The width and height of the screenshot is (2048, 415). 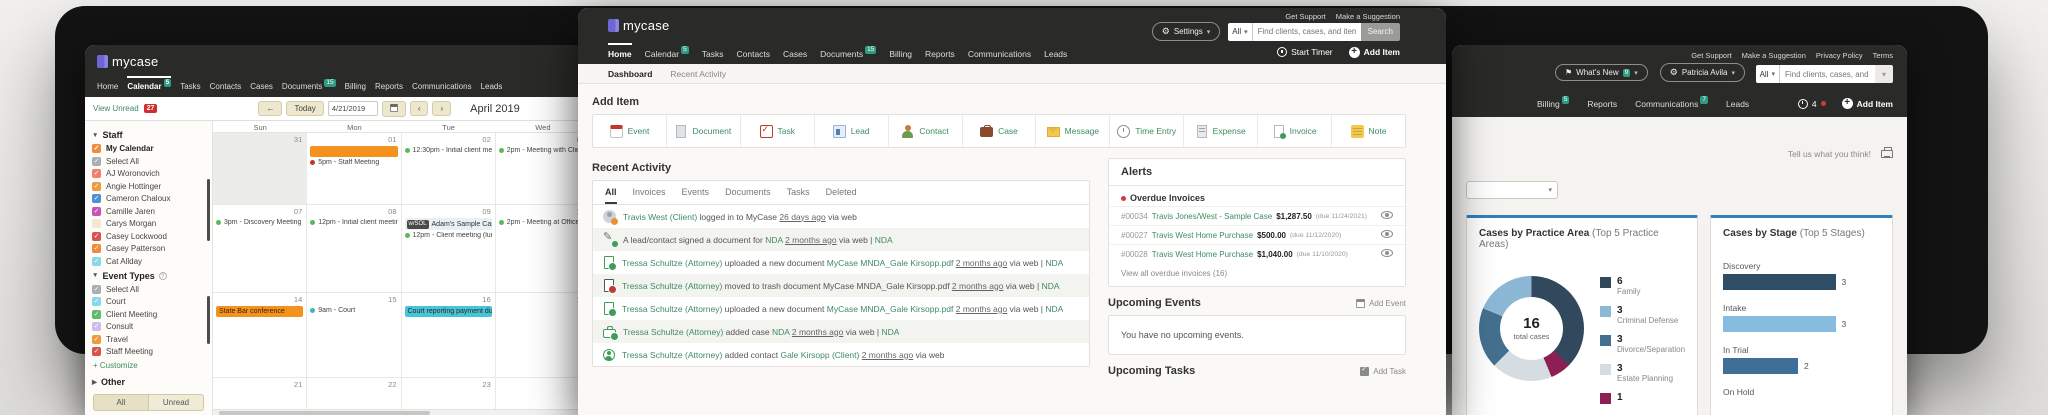 What do you see at coordinates (1147, 131) in the screenshot?
I see `quick-add-time-entry: Time Entry` at bounding box center [1147, 131].